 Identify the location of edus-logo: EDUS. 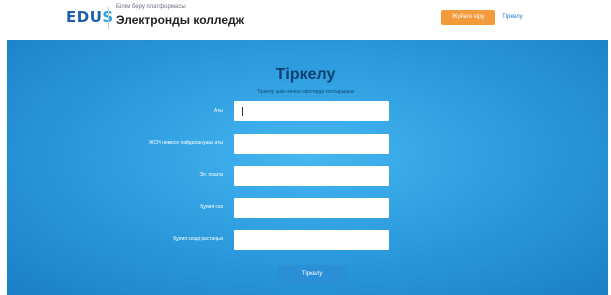
(90, 17).